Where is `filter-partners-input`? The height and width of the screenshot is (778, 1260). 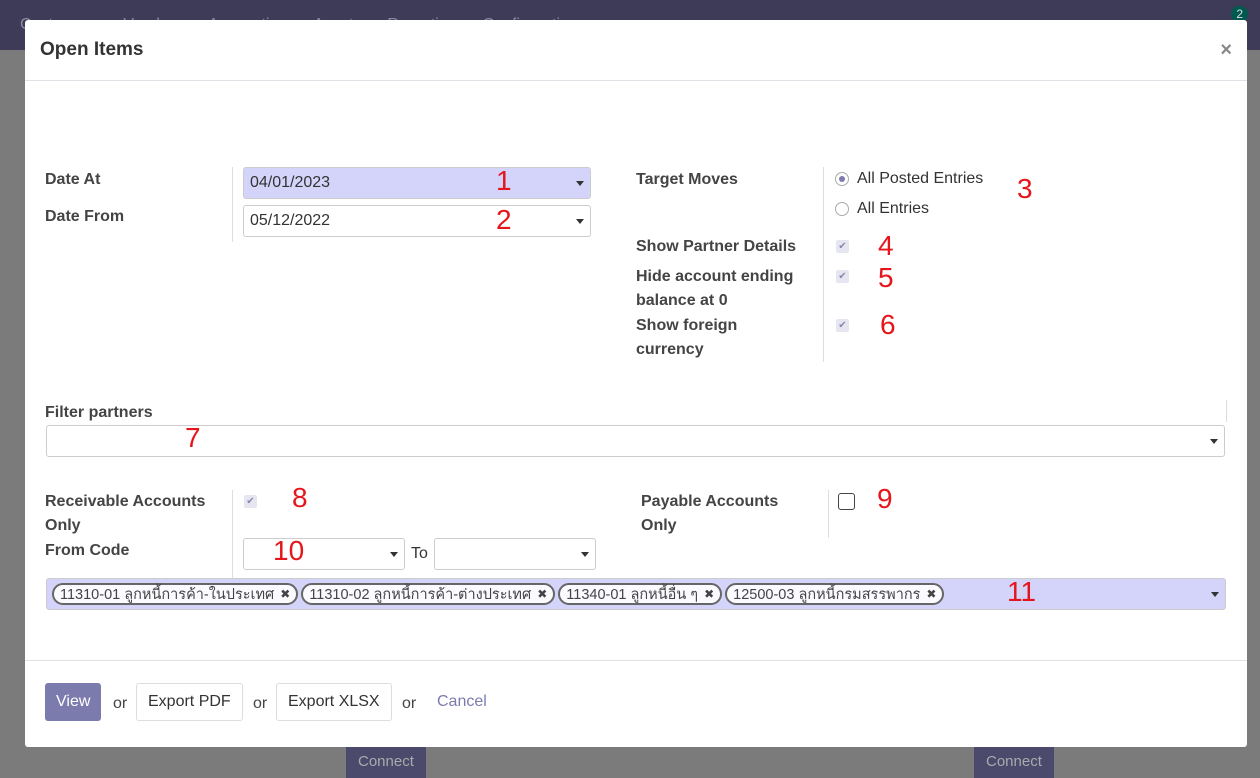 filter-partners-input is located at coordinates (635, 441).